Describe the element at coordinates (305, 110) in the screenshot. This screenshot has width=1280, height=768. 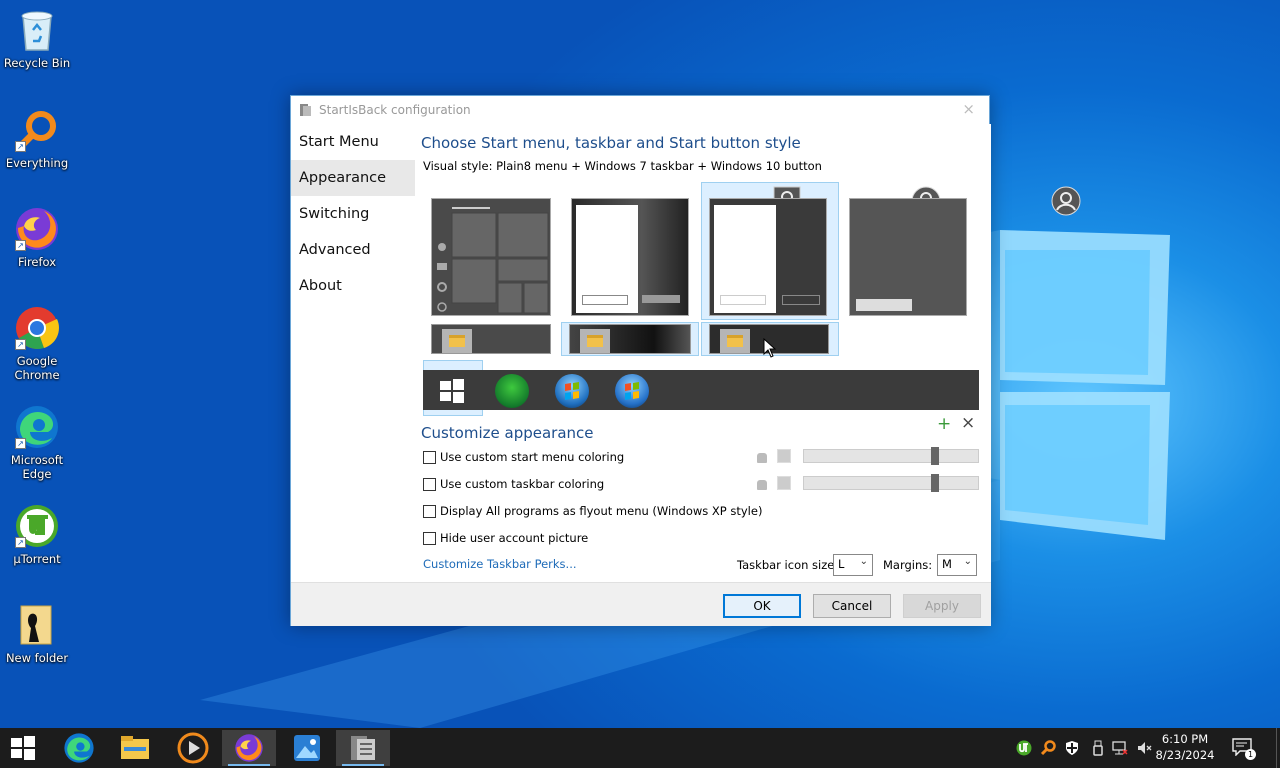
I see `app-icon` at that location.